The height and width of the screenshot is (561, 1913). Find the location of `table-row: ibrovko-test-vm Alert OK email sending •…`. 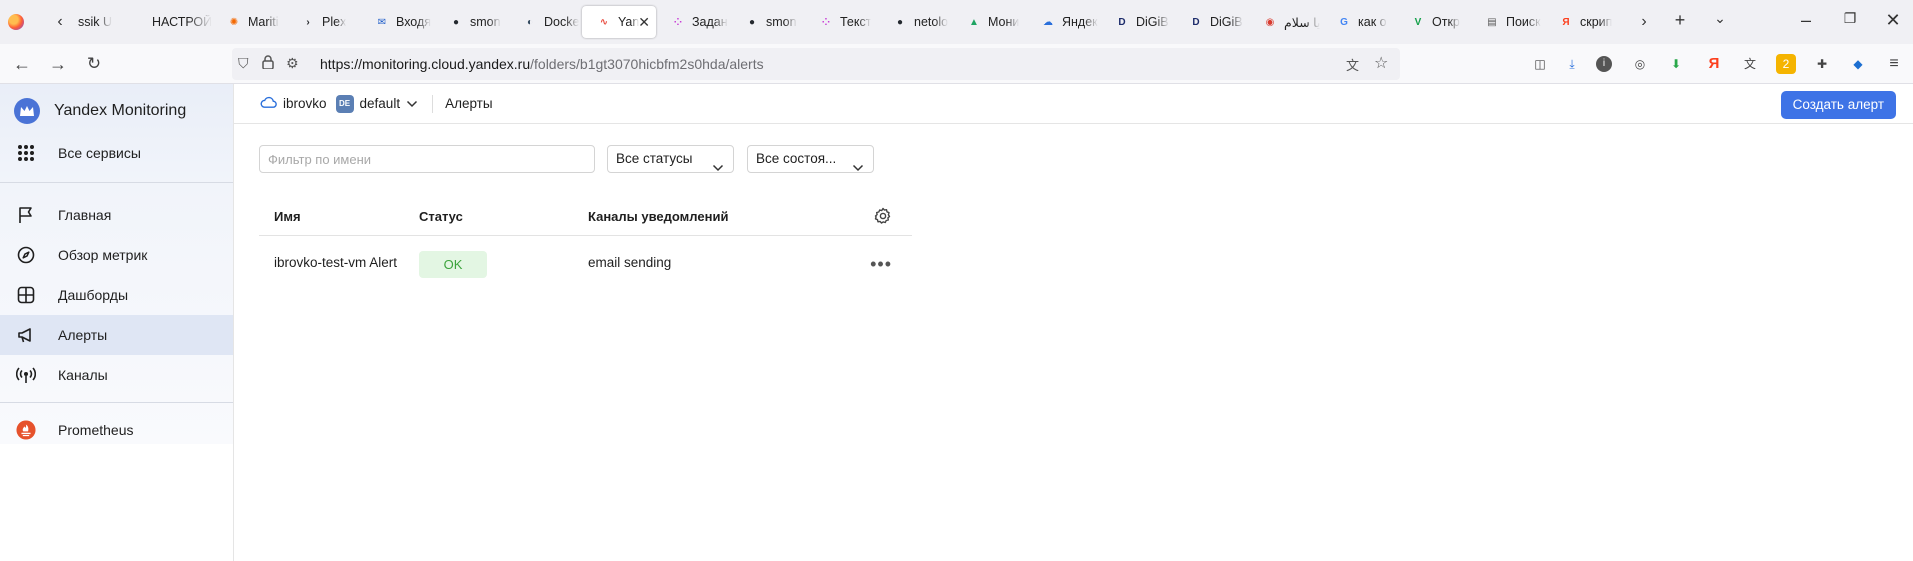

table-row: ibrovko-test-vm Alert OK email sending •… is located at coordinates (585, 263).